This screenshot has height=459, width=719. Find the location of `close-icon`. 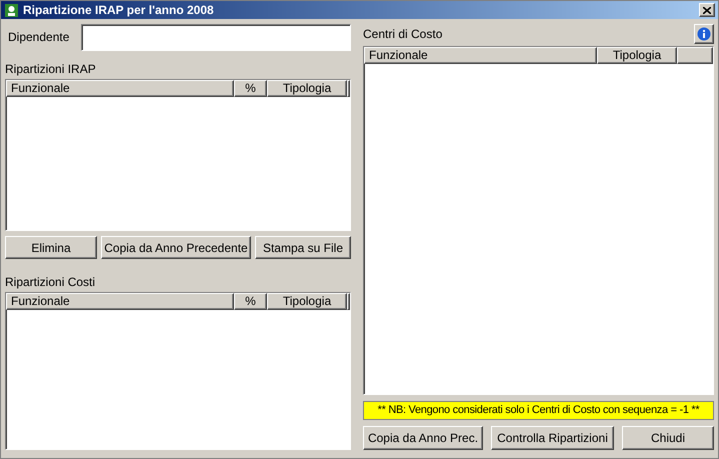

close-icon is located at coordinates (707, 10).